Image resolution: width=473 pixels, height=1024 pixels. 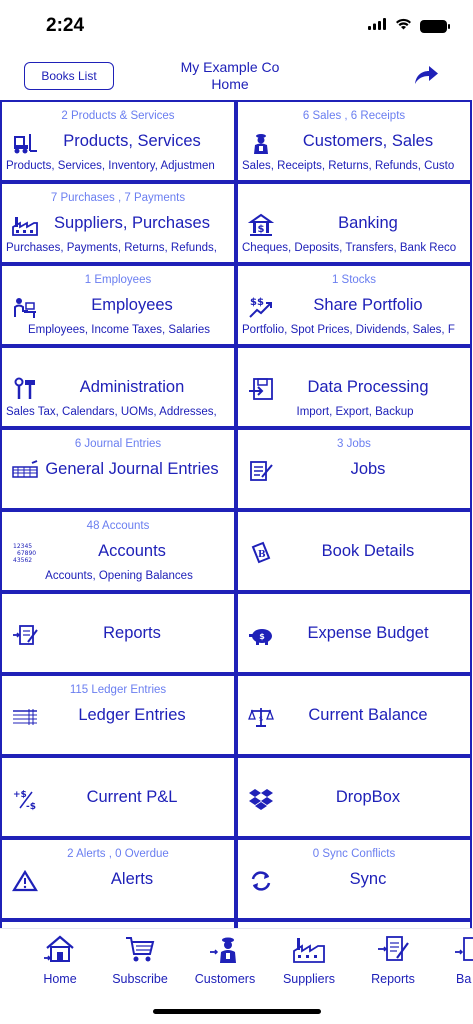 I want to click on share-arrow-icon, so click(x=426, y=75).